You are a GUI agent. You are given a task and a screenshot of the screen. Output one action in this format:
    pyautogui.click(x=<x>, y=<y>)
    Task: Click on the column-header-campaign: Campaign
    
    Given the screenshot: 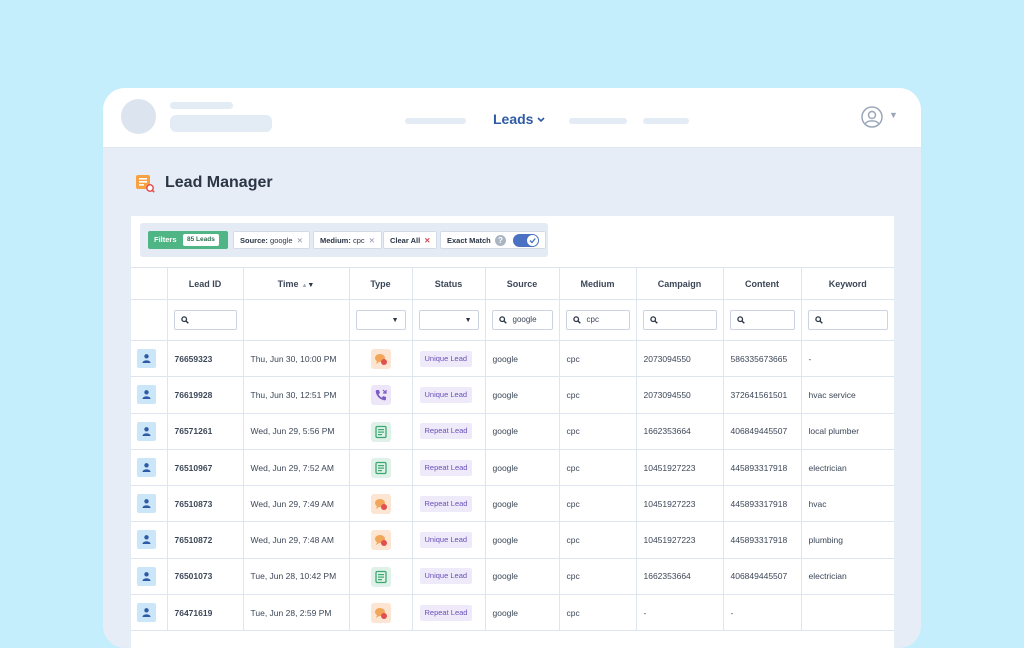 What is the action you would take?
    pyautogui.click(x=679, y=283)
    